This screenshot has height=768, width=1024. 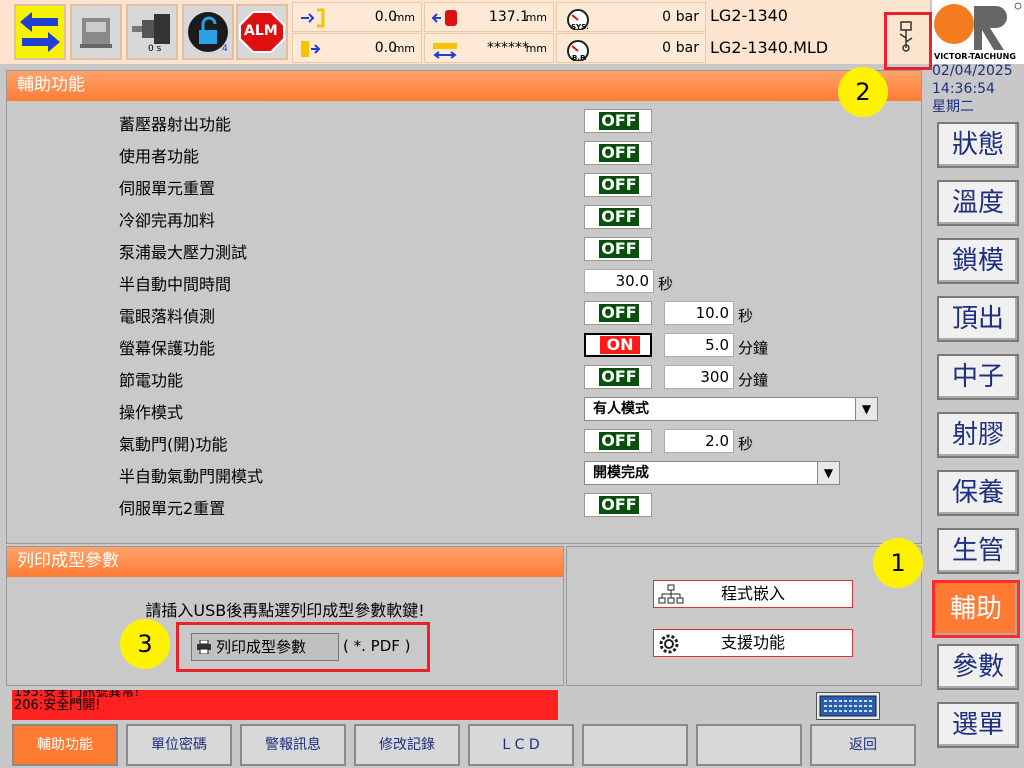 I want to click on back-pressure-gauge-label: B.P., so click(x=579, y=58).